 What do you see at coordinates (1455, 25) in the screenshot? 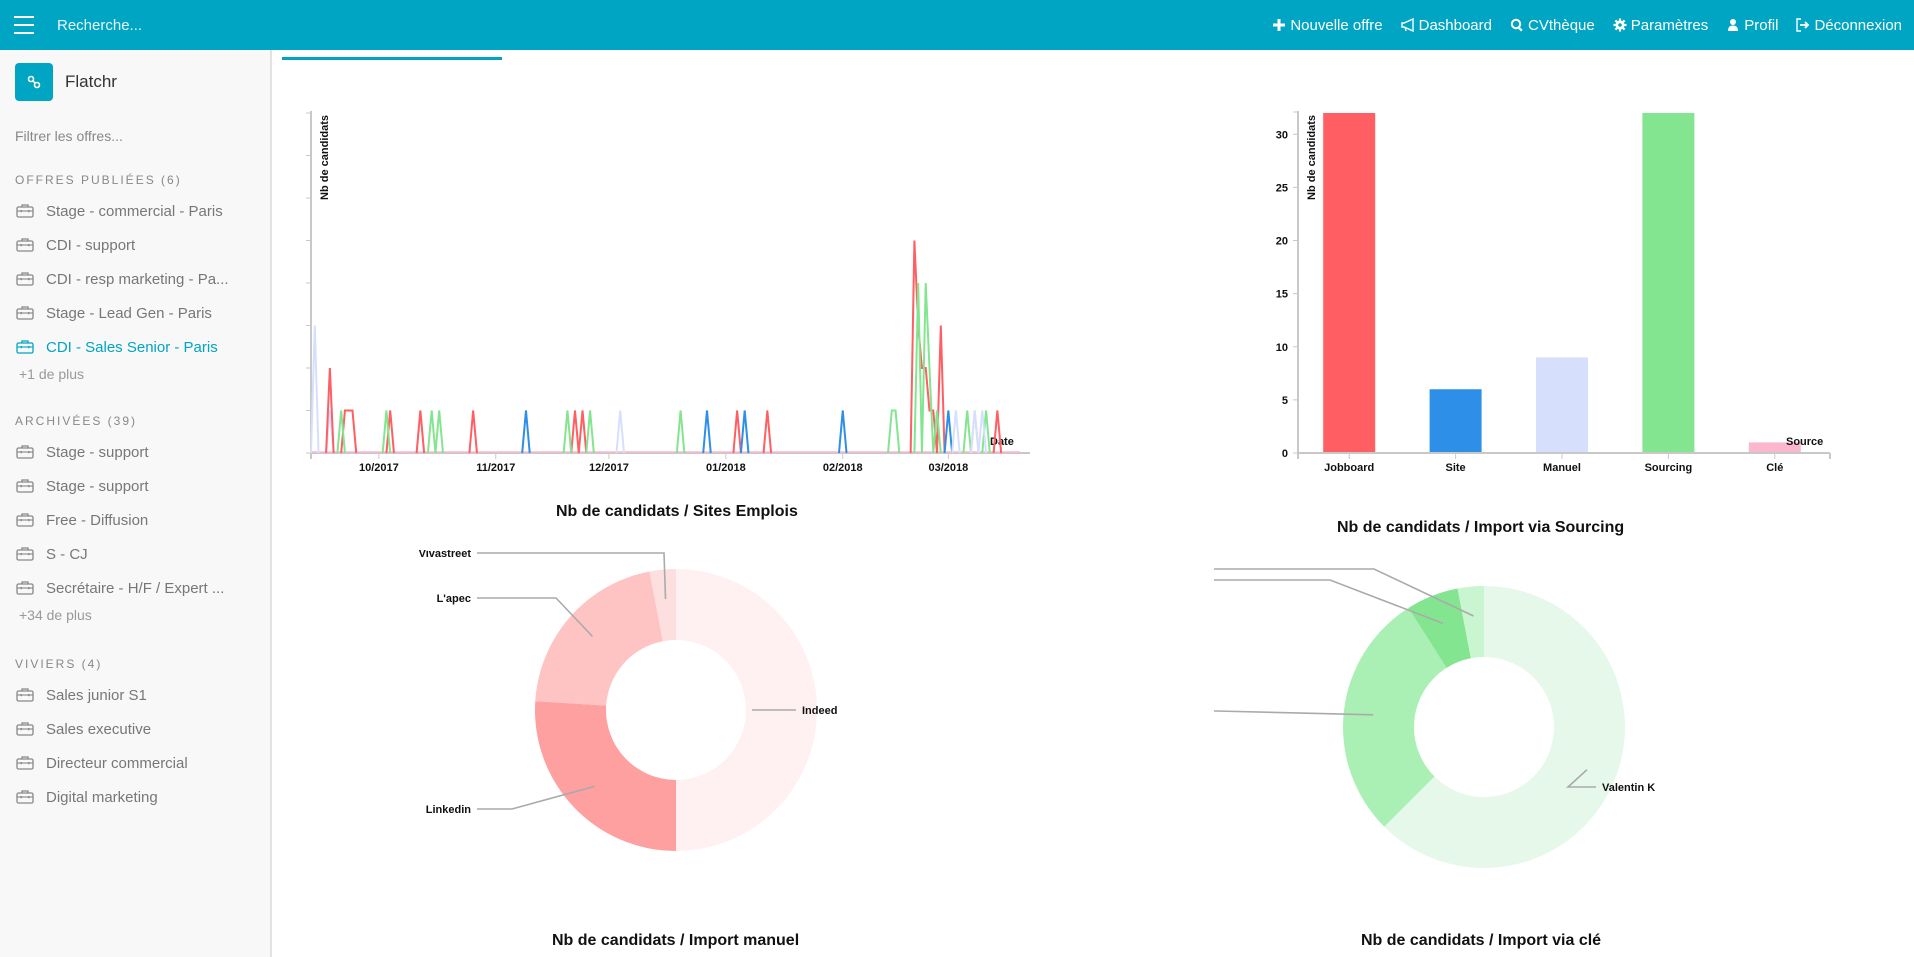
I see `nav-label: Dashboard` at bounding box center [1455, 25].